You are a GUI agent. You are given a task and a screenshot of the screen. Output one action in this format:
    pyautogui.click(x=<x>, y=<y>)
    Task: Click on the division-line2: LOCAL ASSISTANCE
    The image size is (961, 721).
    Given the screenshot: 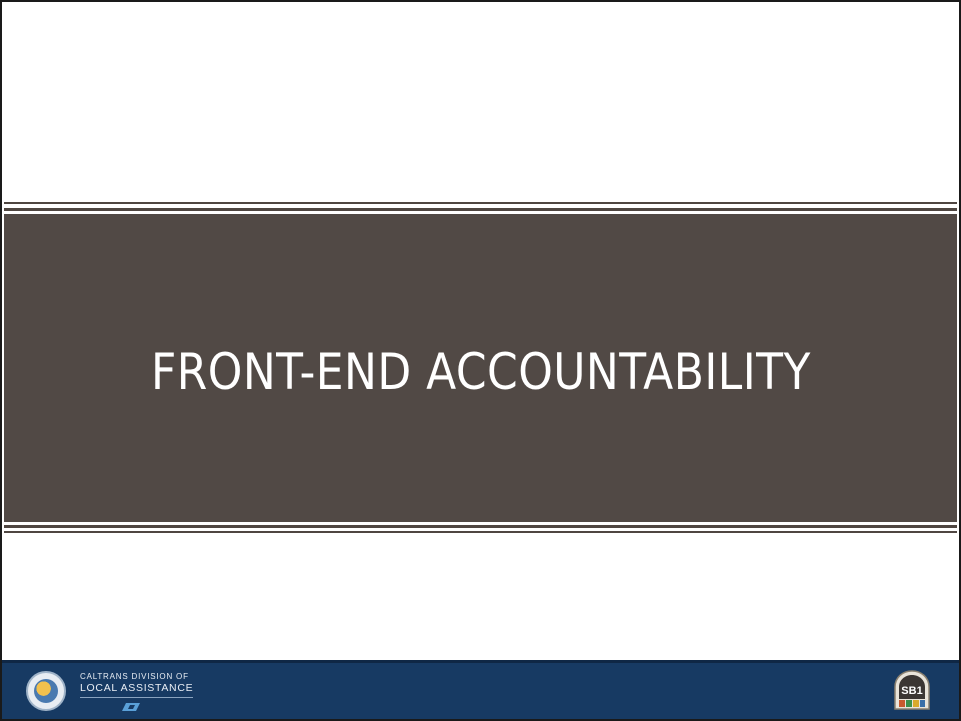 What is the action you would take?
    pyautogui.click(x=137, y=690)
    